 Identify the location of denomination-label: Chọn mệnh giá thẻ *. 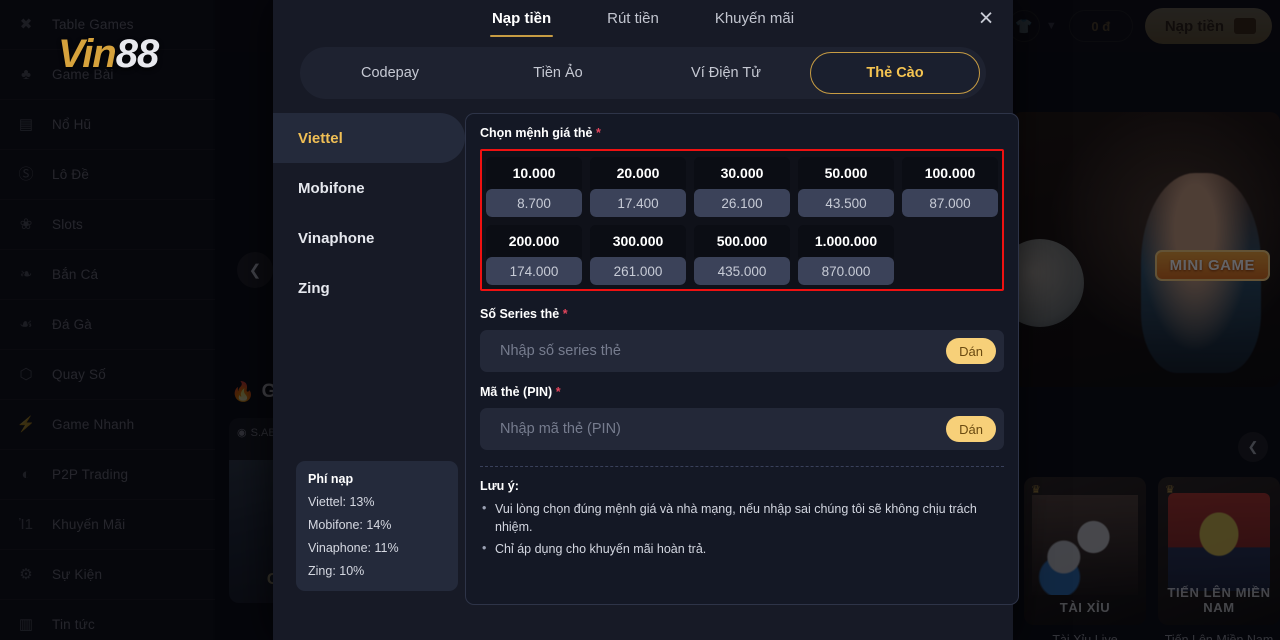
(742, 133).